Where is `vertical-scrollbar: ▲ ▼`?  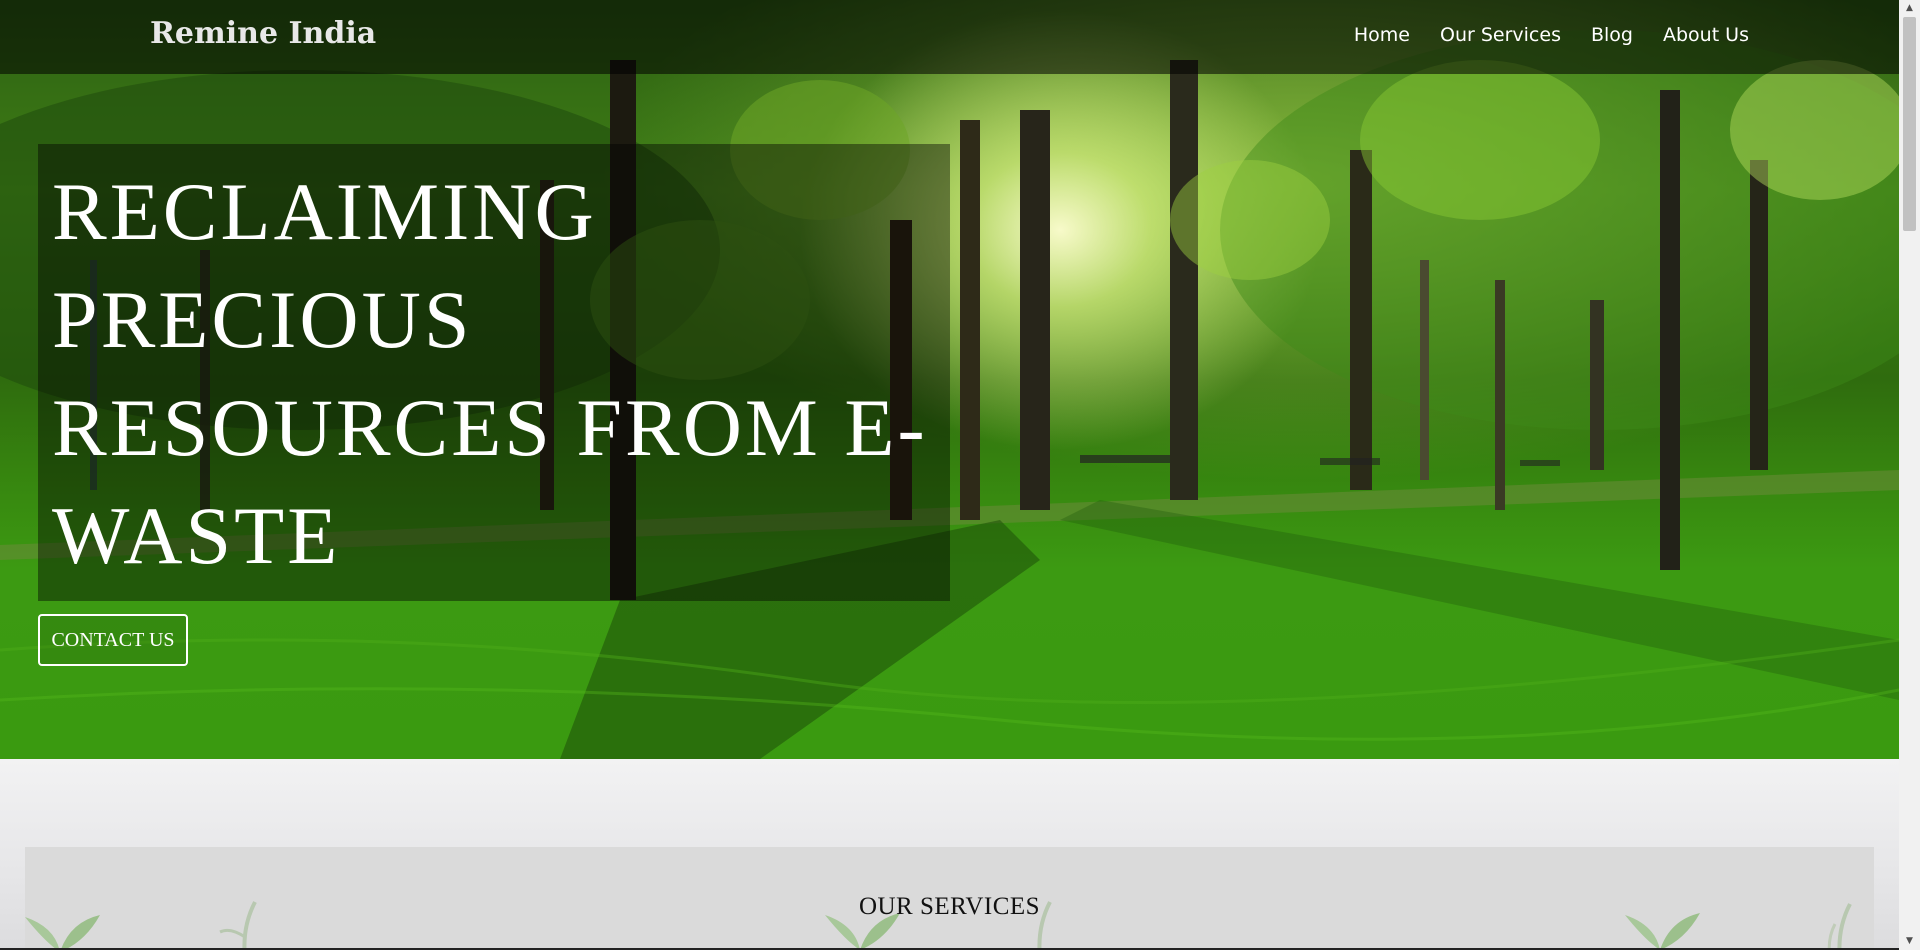 vertical-scrollbar: ▲ ▼ is located at coordinates (1909, 475).